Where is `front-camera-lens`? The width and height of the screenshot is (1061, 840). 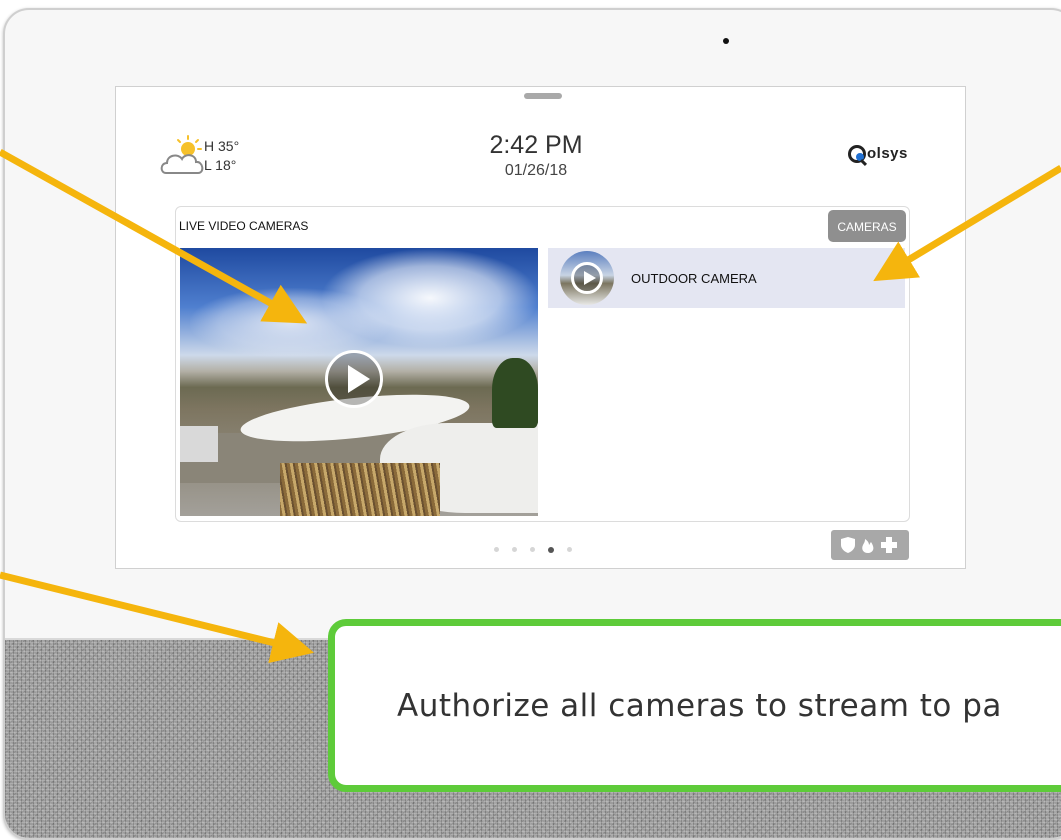 front-camera-lens is located at coordinates (726, 41).